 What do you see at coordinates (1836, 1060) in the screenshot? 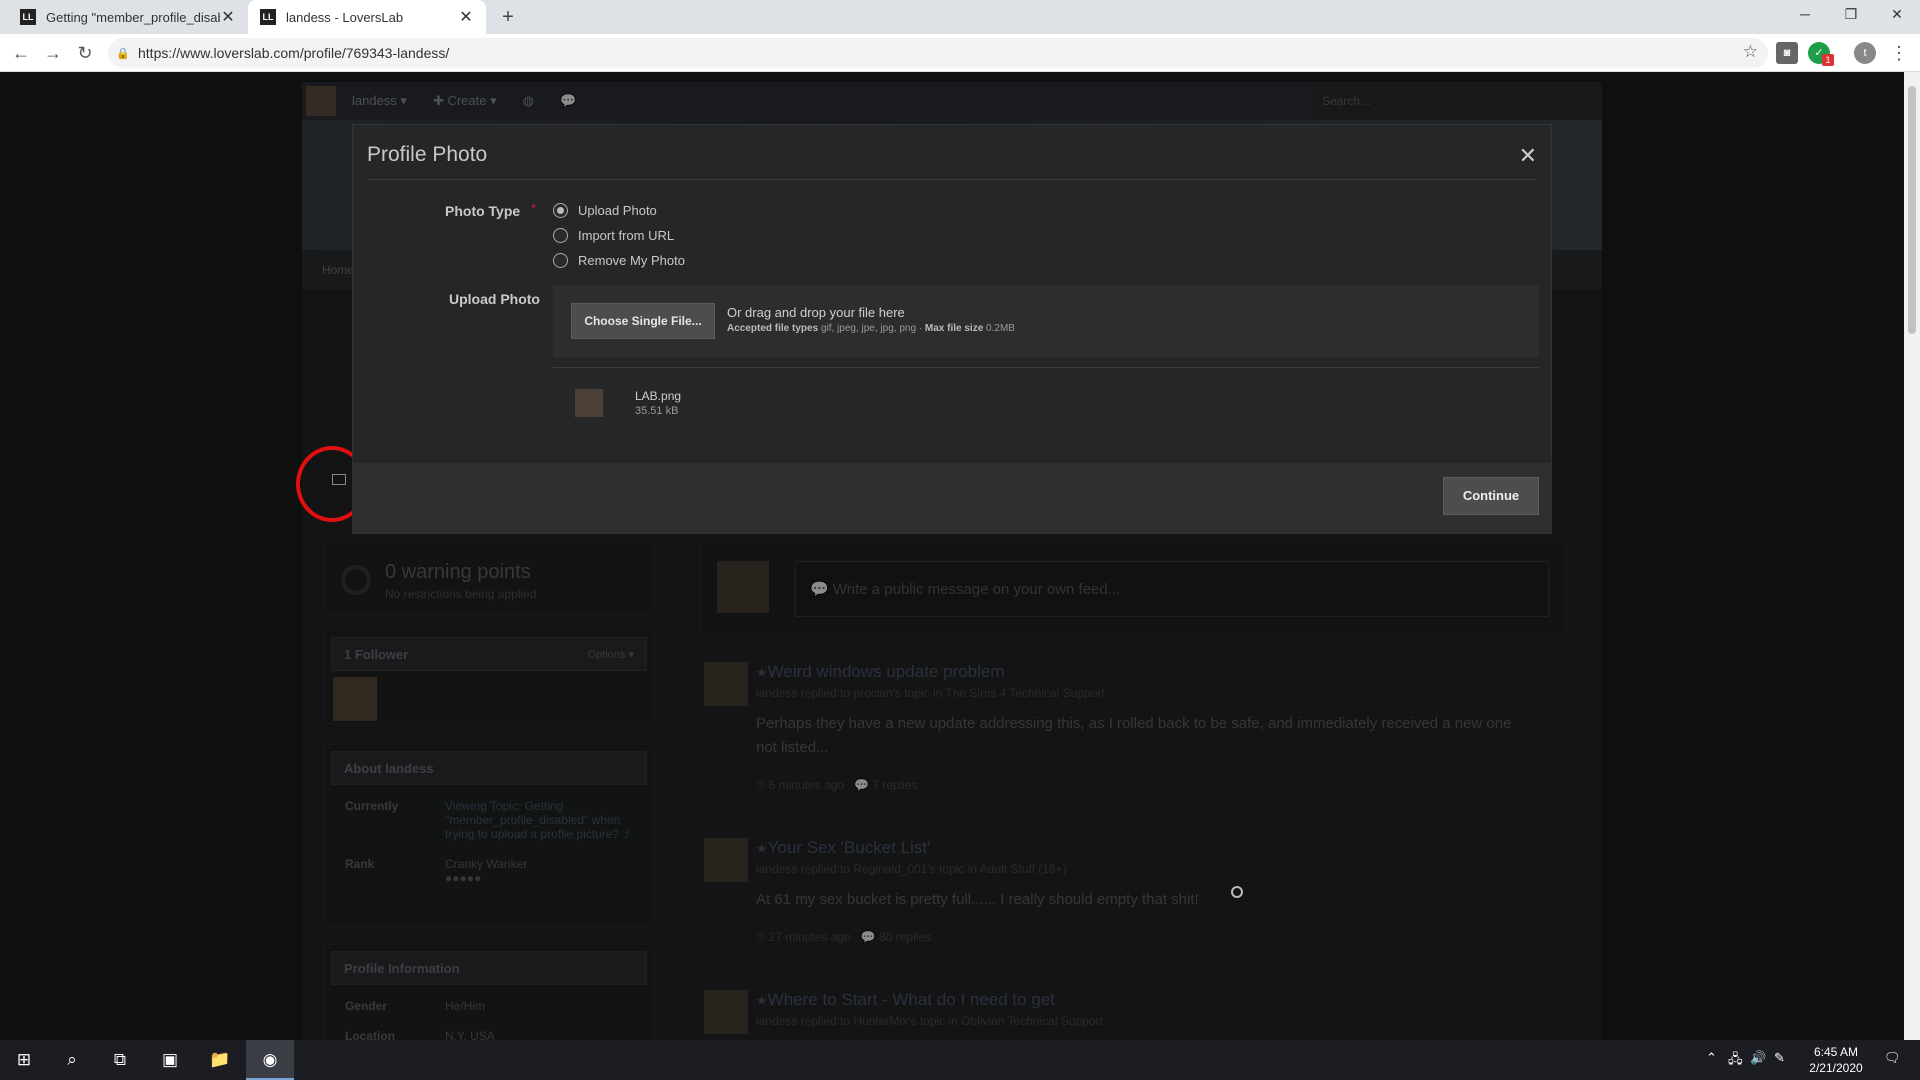
I see `taskbar-clock: 6:45 AM 2/21/2020` at bounding box center [1836, 1060].